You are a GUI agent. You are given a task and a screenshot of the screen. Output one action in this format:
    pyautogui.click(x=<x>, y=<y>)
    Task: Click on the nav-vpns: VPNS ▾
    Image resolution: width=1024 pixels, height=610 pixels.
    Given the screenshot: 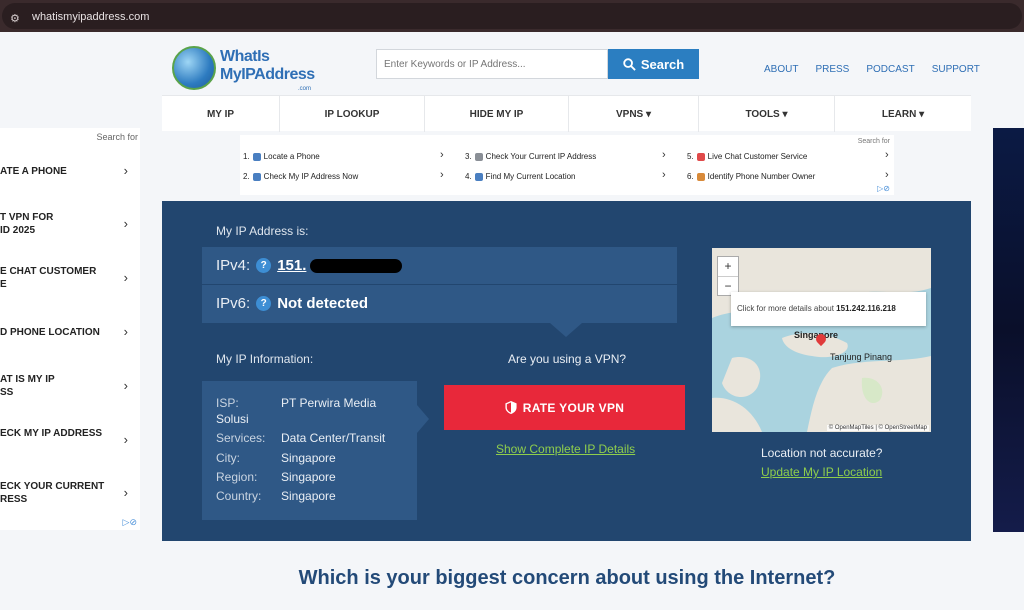 What is the action you would take?
    pyautogui.click(x=634, y=114)
    